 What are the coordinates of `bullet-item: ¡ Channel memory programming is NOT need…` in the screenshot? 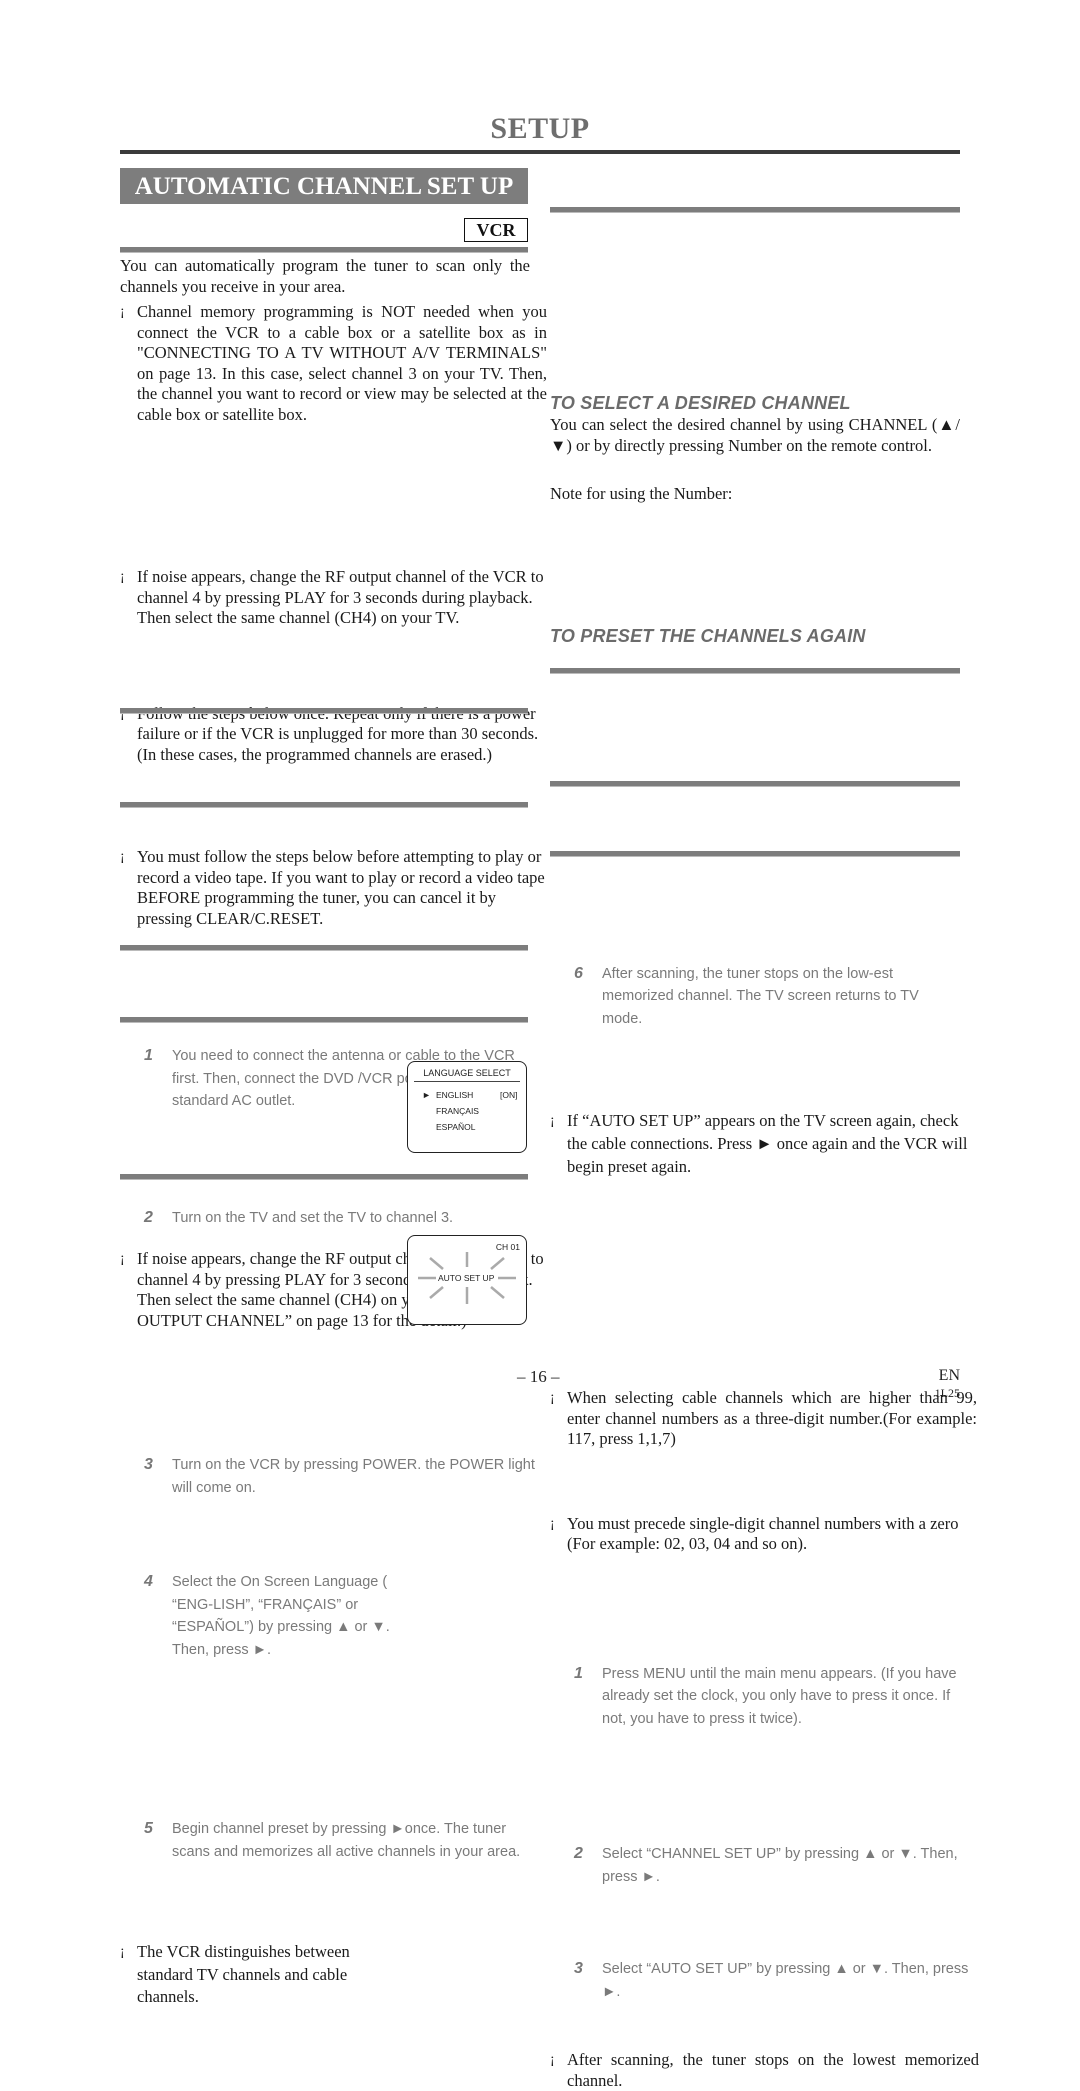 It's located at (333, 363).